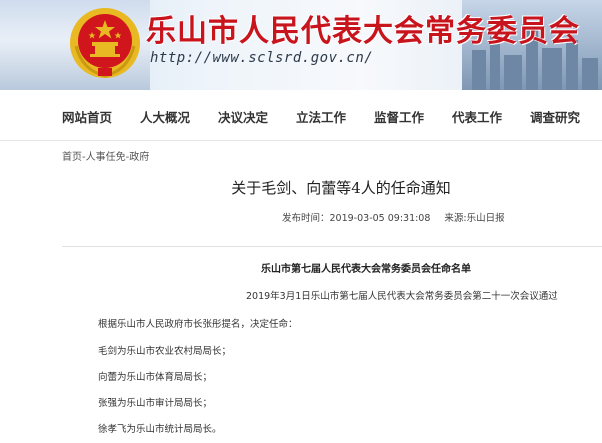 This screenshot has height=443, width=602. What do you see at coordinates (363, 31) in the screenshot?
I see `site-title: 乐山市人民代表大会常务委员会` at bounding box center [363, 31].